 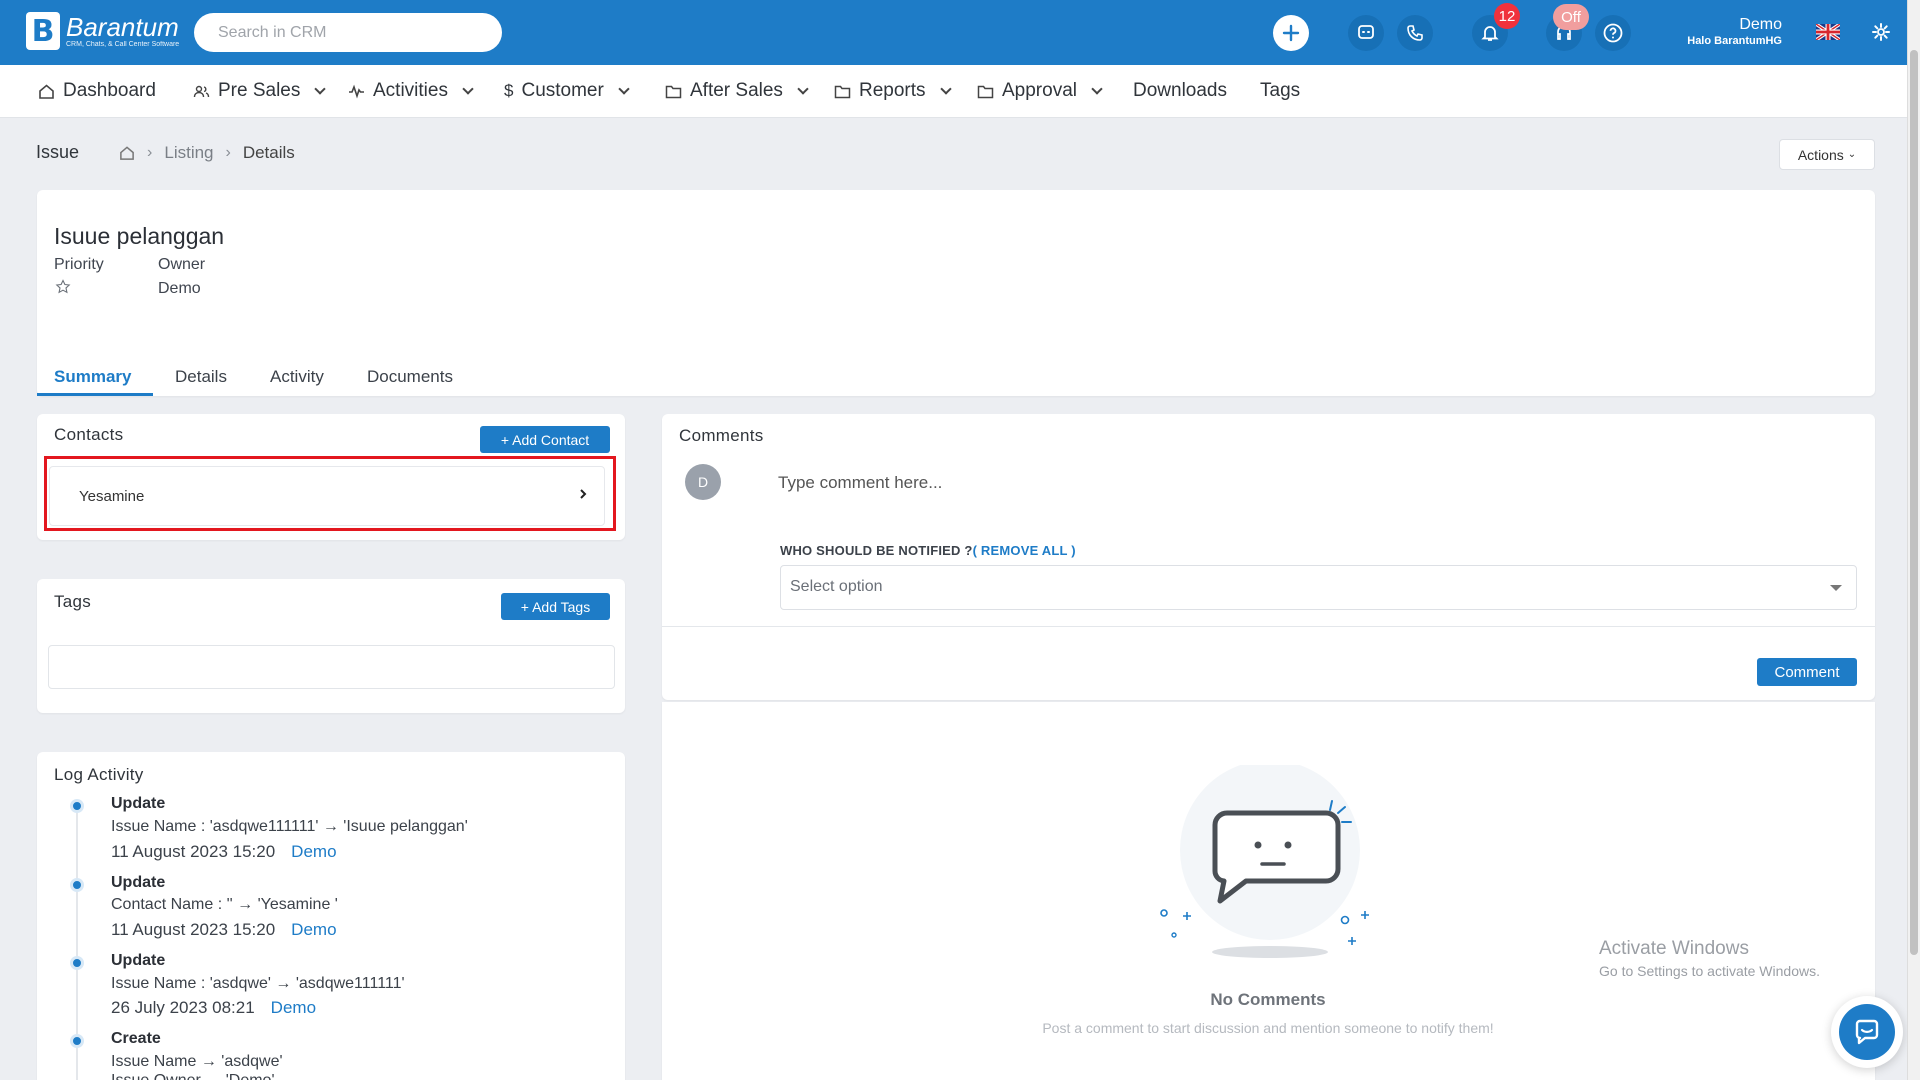 I want to click on nav-activities-label: Activities, so click(x=410, y=90).